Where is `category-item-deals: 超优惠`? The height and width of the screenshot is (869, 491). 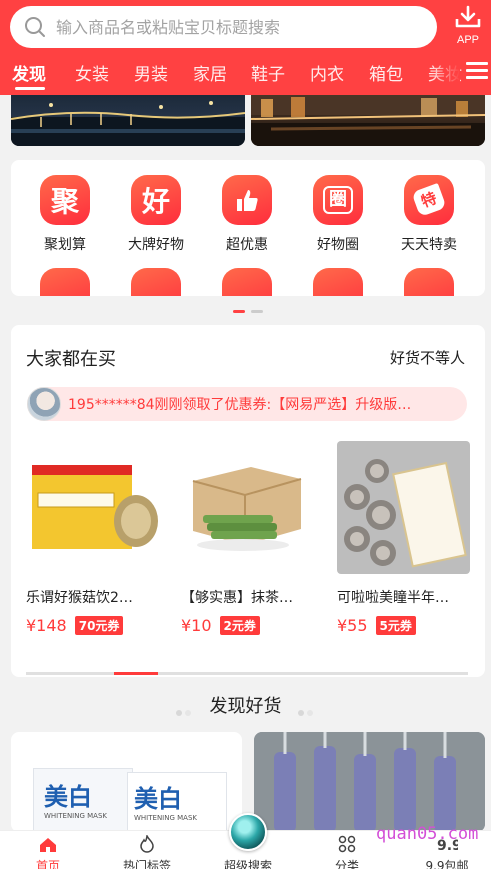 category-item-deals: 超优惠 is located at coordinates (247, 214).